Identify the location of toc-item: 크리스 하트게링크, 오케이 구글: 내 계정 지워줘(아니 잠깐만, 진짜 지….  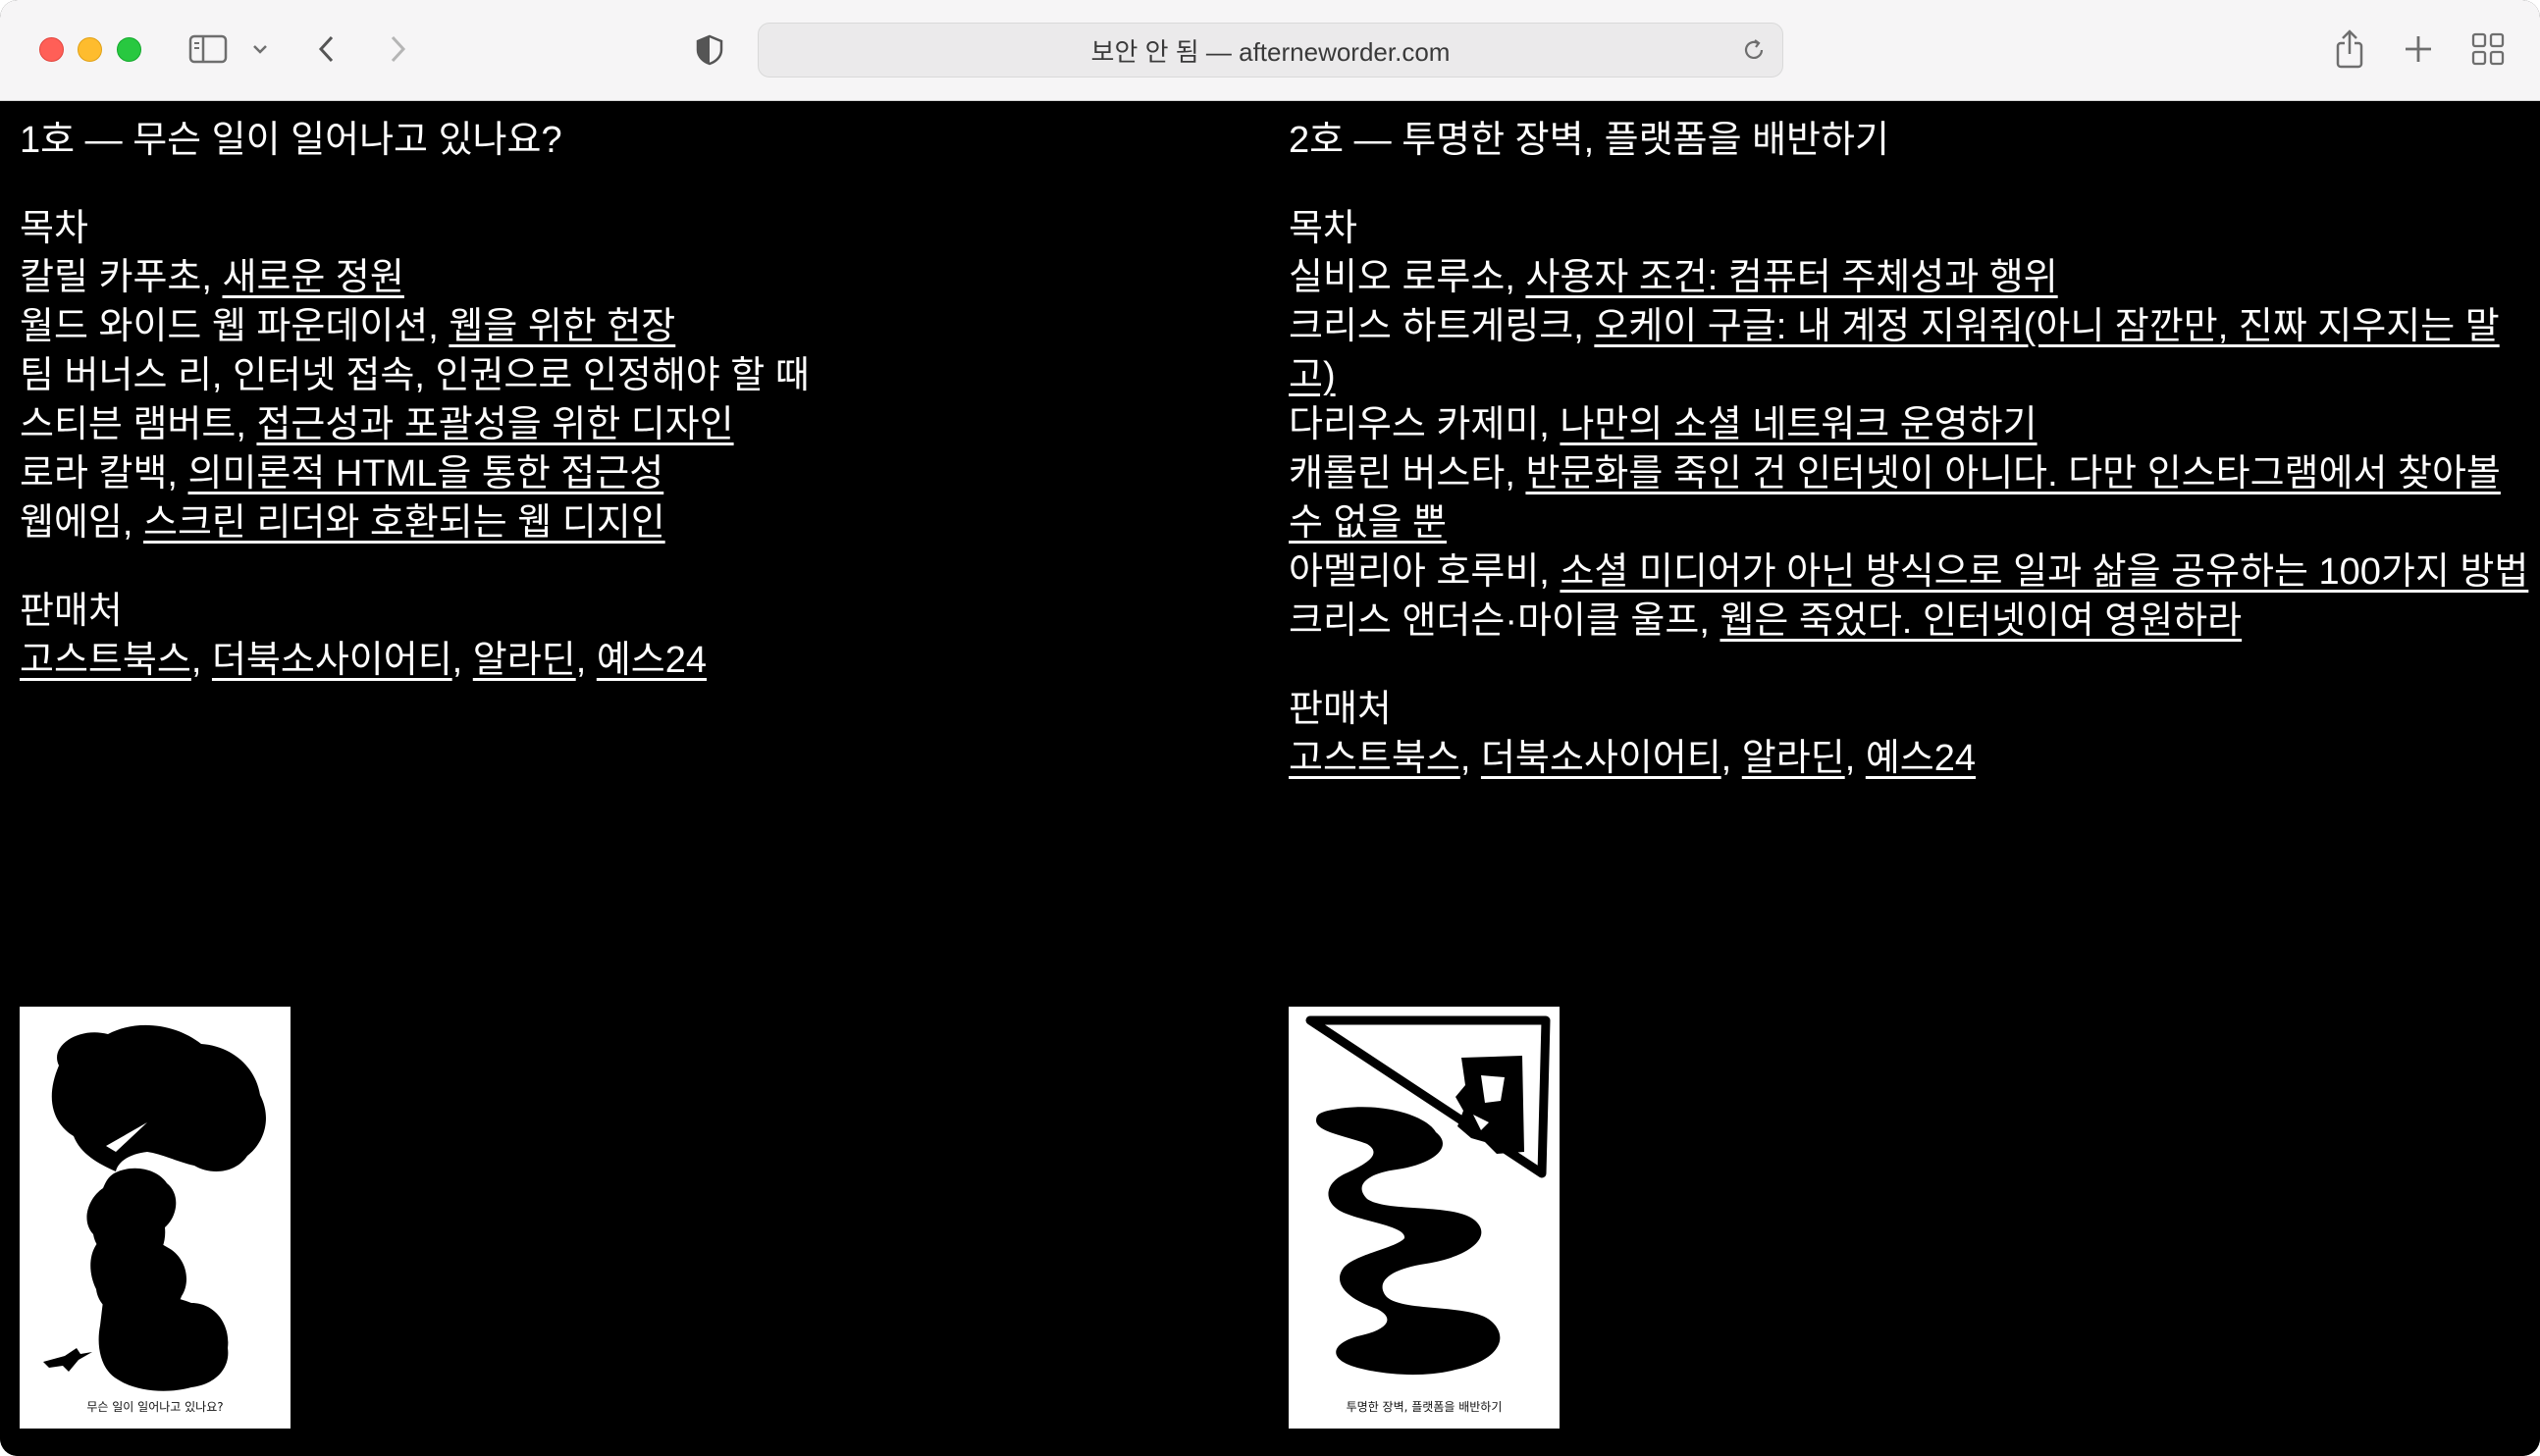
(1909, 351).